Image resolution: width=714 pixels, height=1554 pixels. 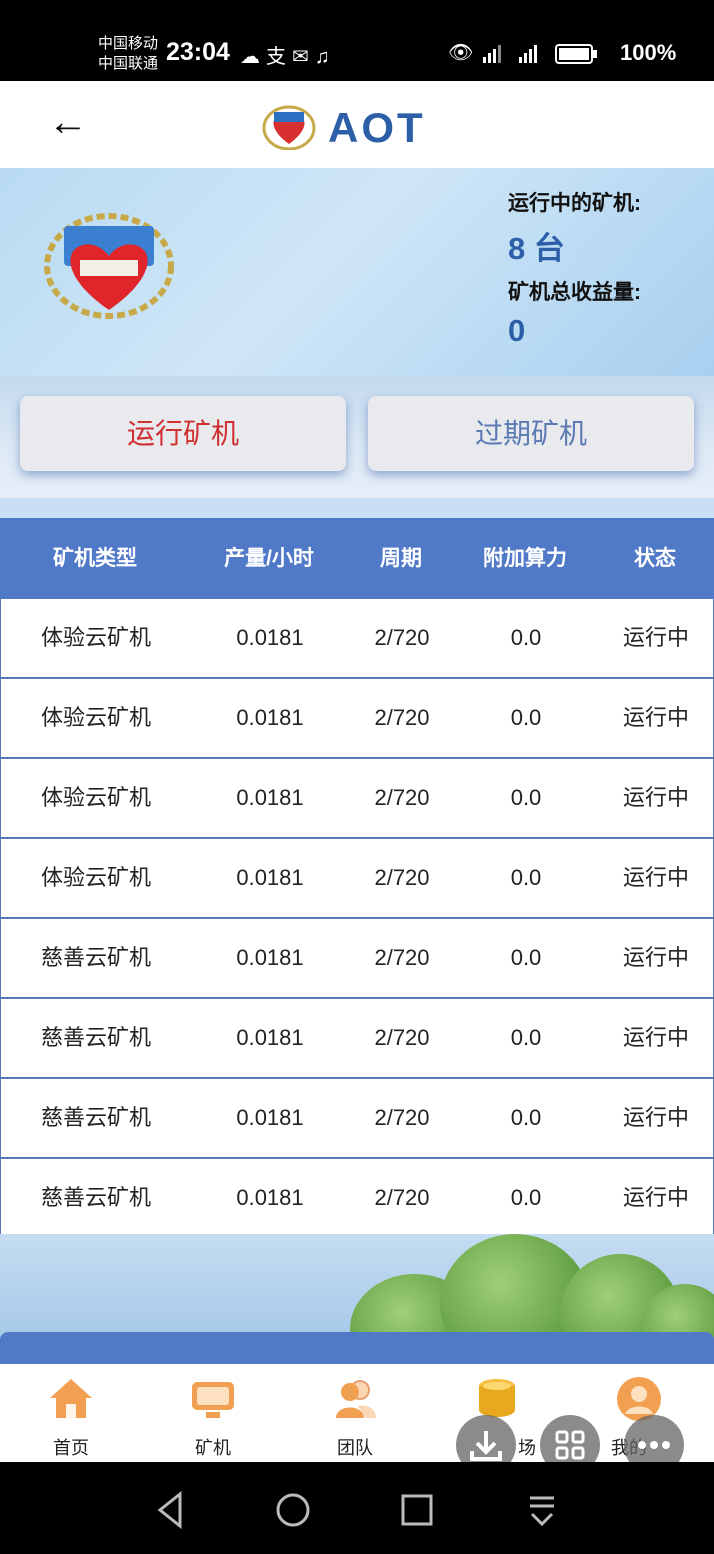 What do you see at coordinates (531, 433) in the screenshot?
I see `tab-expired-miners: 过期矿机` at bounding box center [531, 433].